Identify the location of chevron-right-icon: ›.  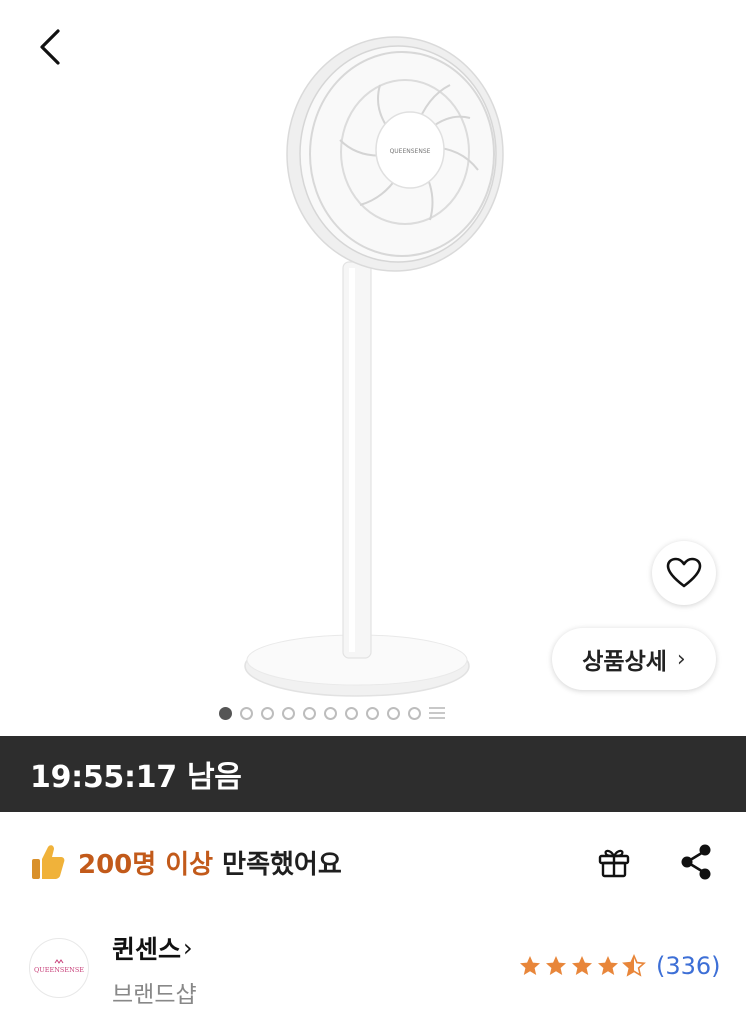
(681, 659).